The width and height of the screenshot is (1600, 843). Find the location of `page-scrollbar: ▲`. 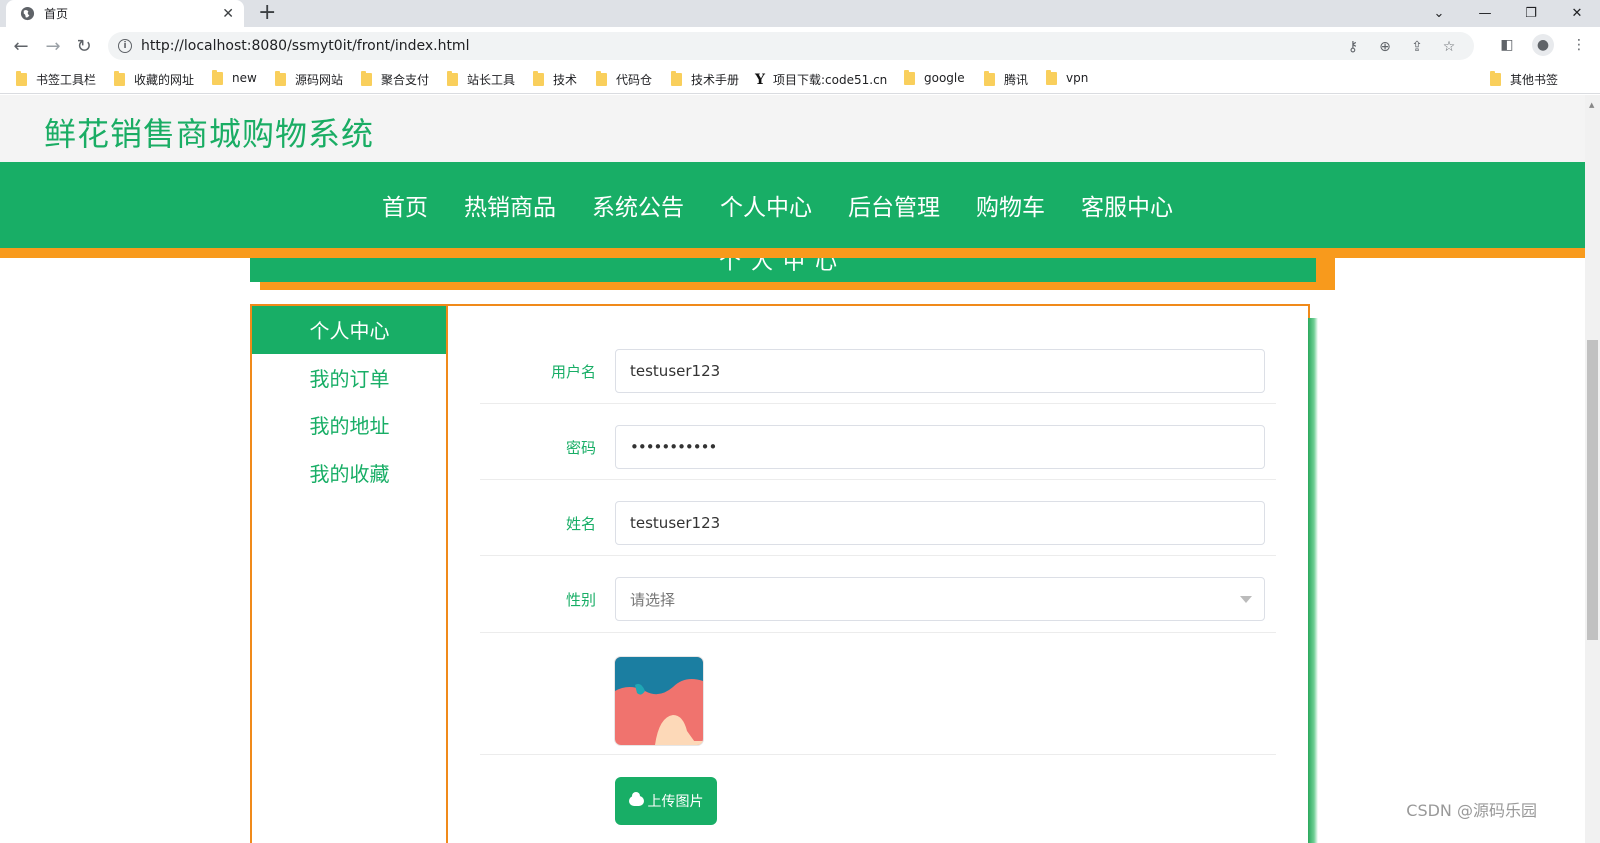

page-scrollbar: ▲ is located at coordinates (1592, 469).